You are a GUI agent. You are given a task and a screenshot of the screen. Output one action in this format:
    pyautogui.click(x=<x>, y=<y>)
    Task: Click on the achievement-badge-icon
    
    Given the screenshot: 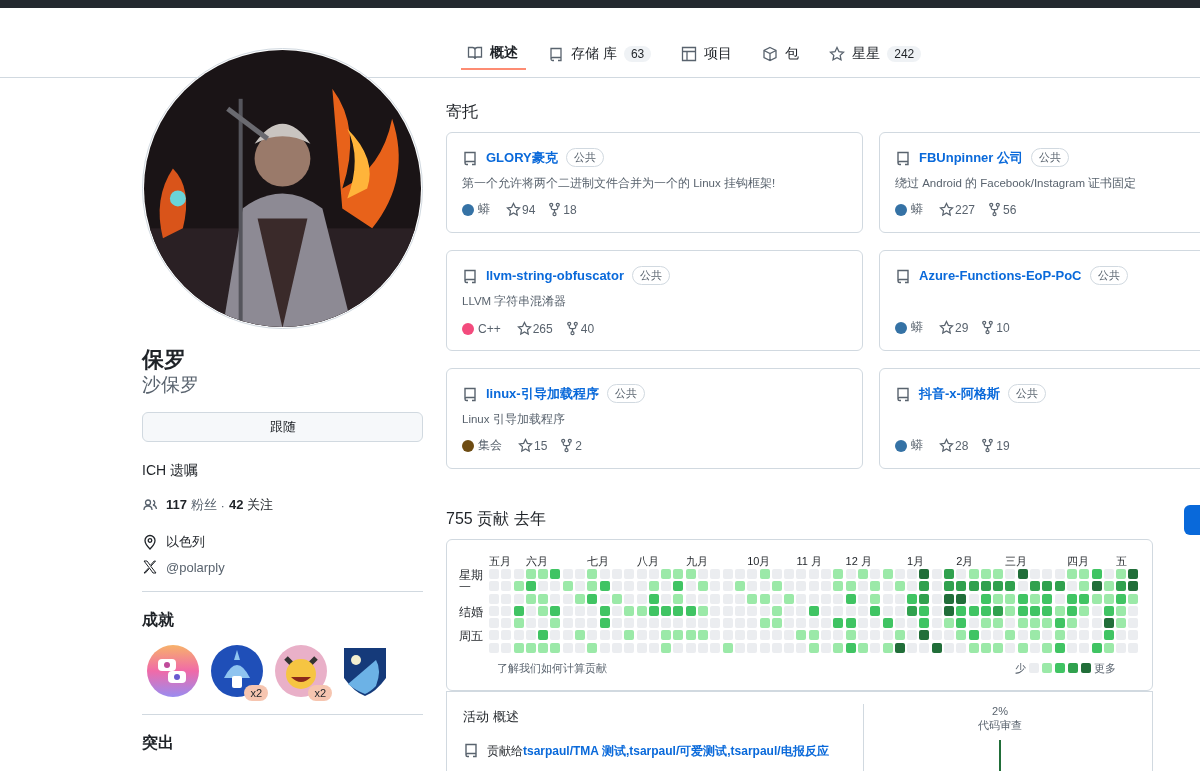 What is the action you would take?
    pyautogui.click(x=301, y=671)
    